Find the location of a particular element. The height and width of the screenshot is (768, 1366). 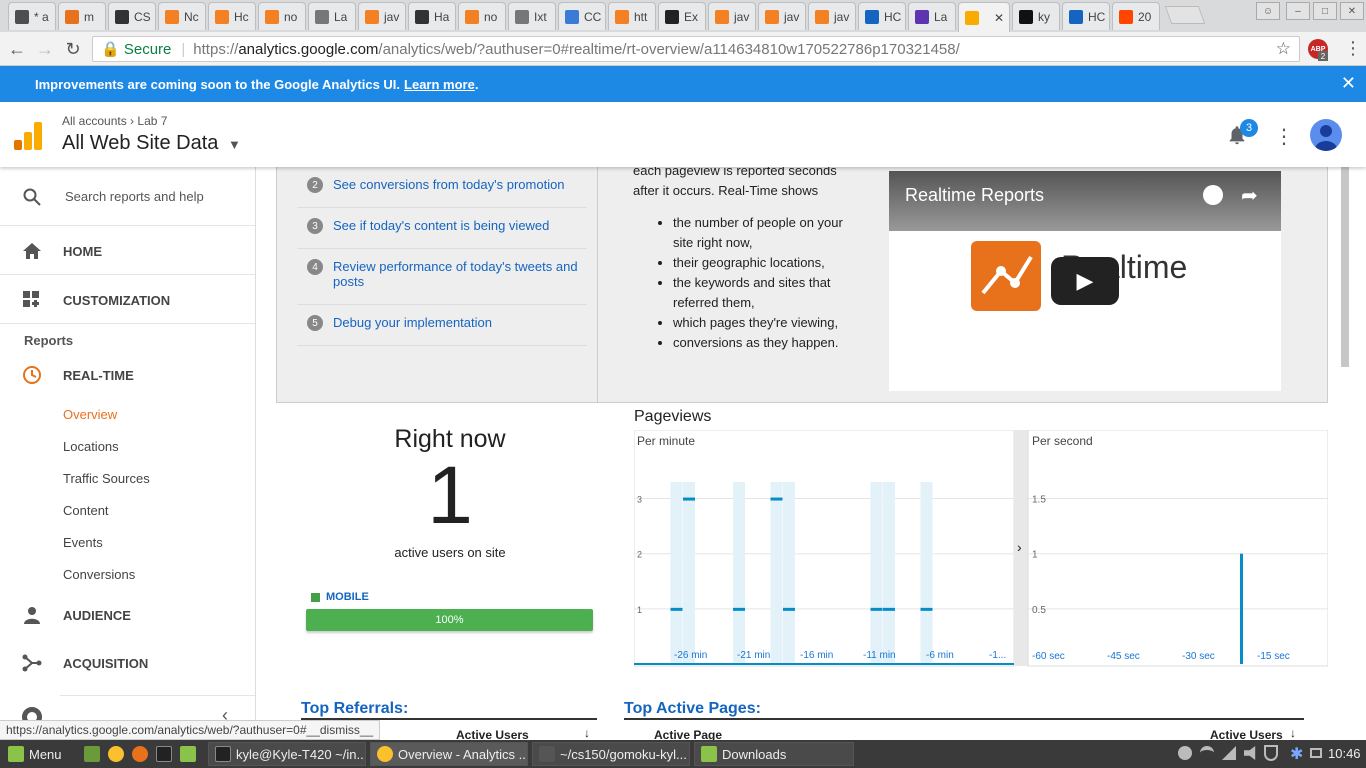

adblock-badge: 2 is located at coordinates (1323, 56).